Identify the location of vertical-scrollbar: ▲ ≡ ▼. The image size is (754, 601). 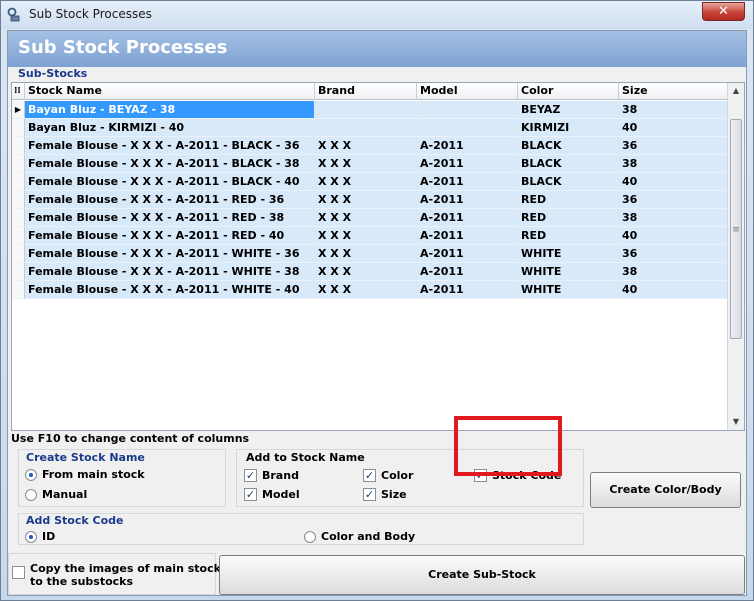
(735, 256).